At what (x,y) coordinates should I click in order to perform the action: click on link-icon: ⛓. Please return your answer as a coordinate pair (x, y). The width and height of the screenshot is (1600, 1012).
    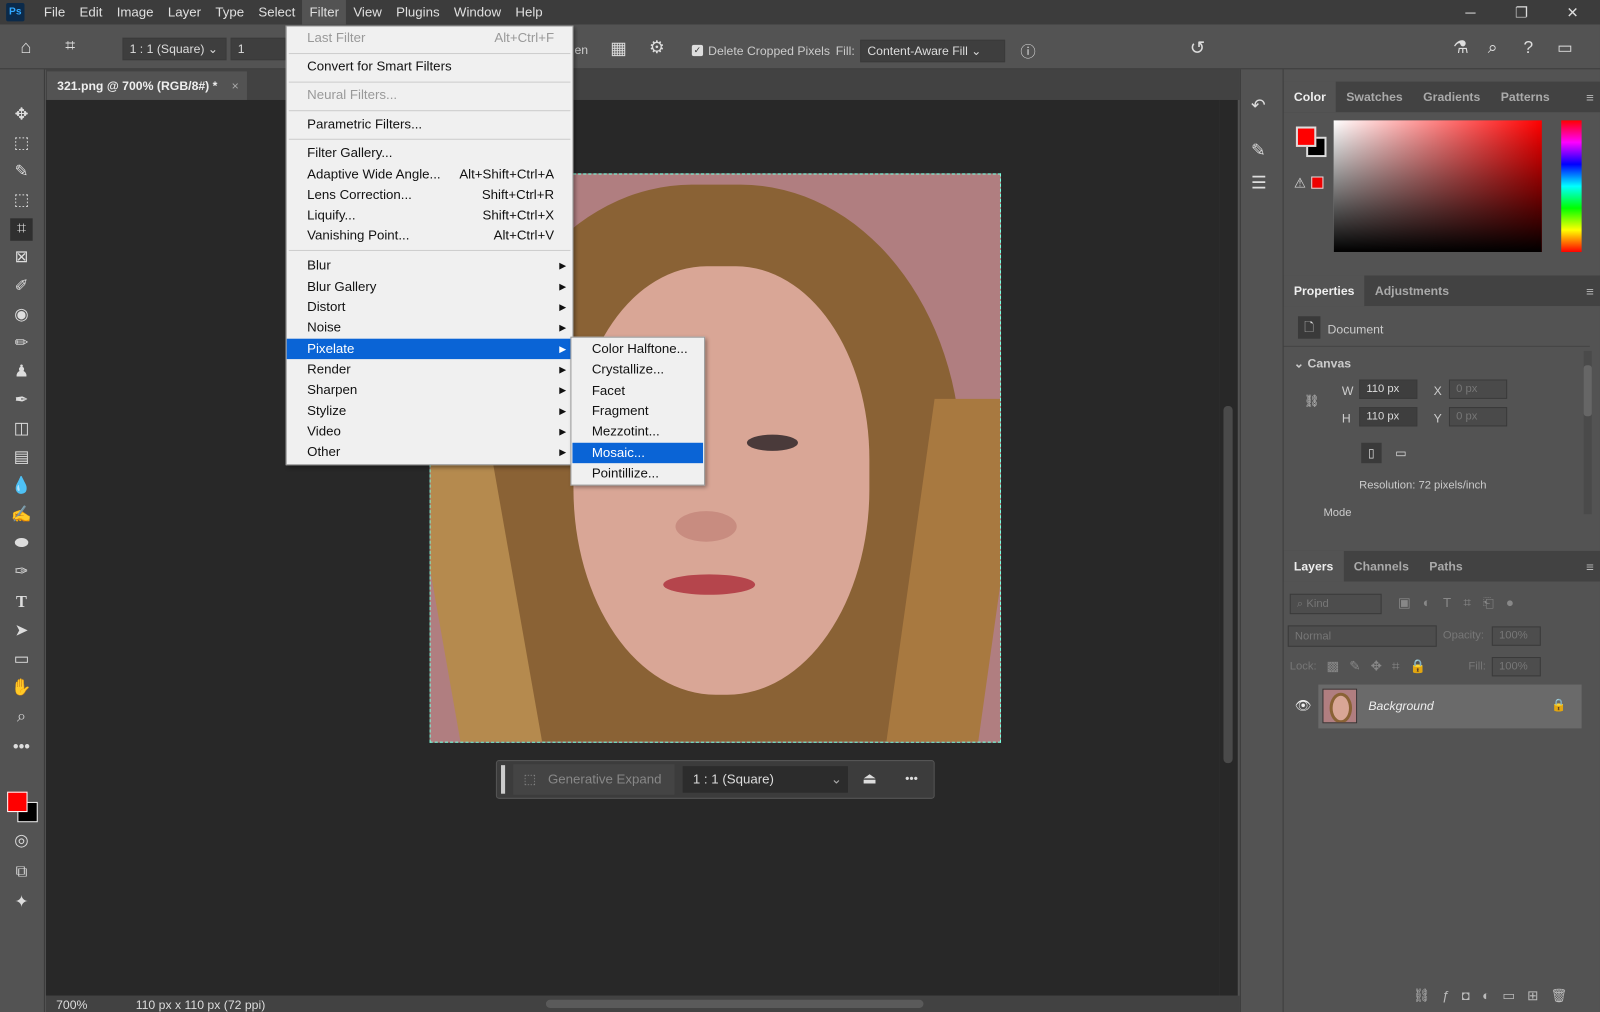
    Looking at the image, I should click on (1312, 401).